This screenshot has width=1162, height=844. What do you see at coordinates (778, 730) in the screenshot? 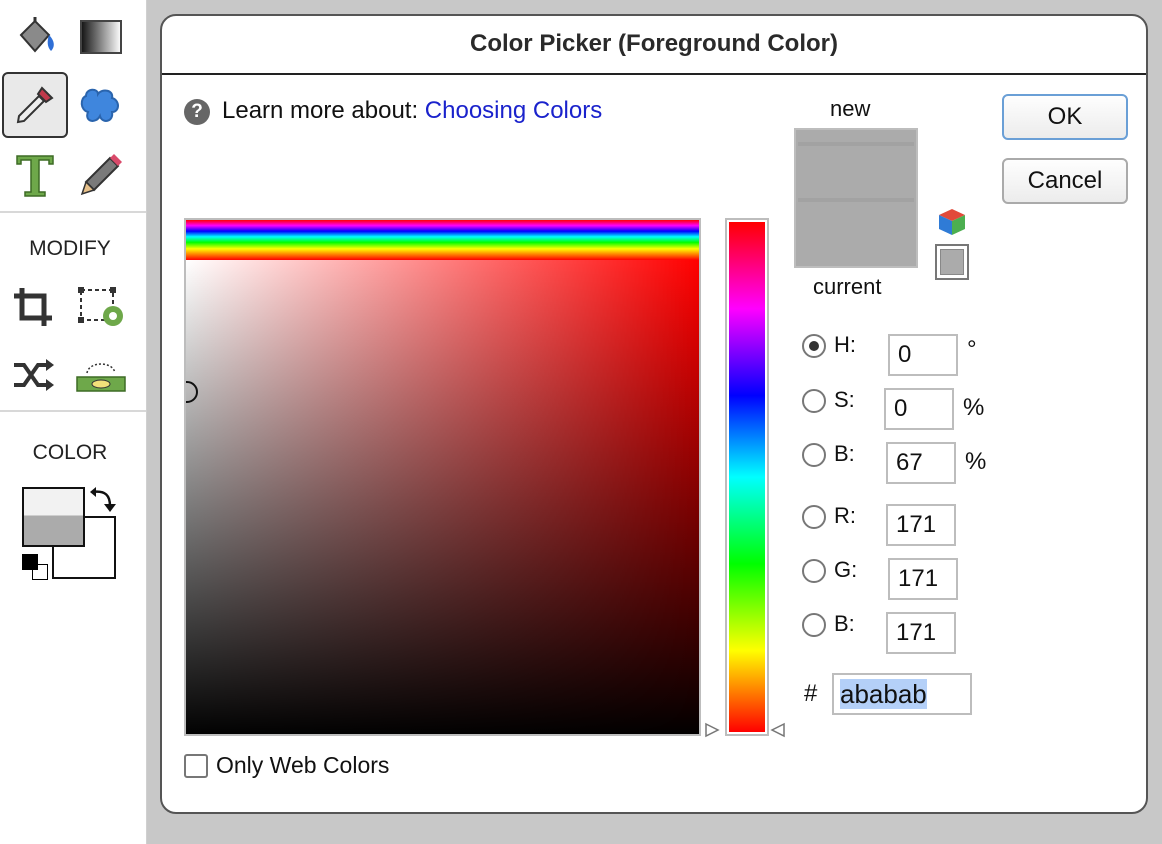
I see `hue-right-arrow-icon` at bounding box center [778, 730].